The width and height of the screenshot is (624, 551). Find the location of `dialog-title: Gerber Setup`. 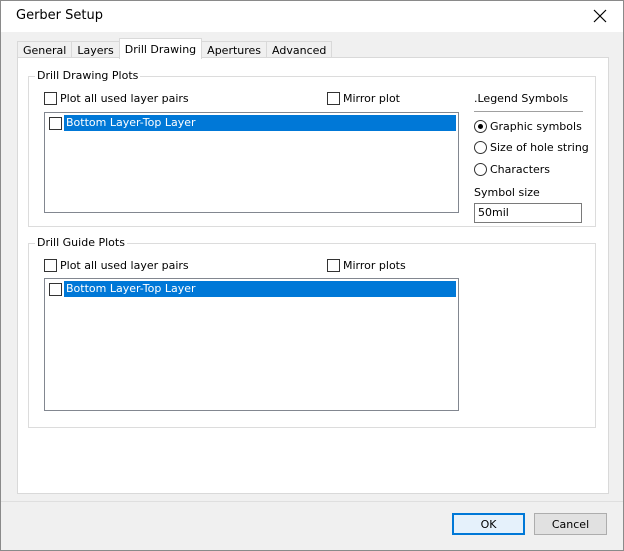

dialog-title: Gerber Setup is located at coordinates (59, 15).